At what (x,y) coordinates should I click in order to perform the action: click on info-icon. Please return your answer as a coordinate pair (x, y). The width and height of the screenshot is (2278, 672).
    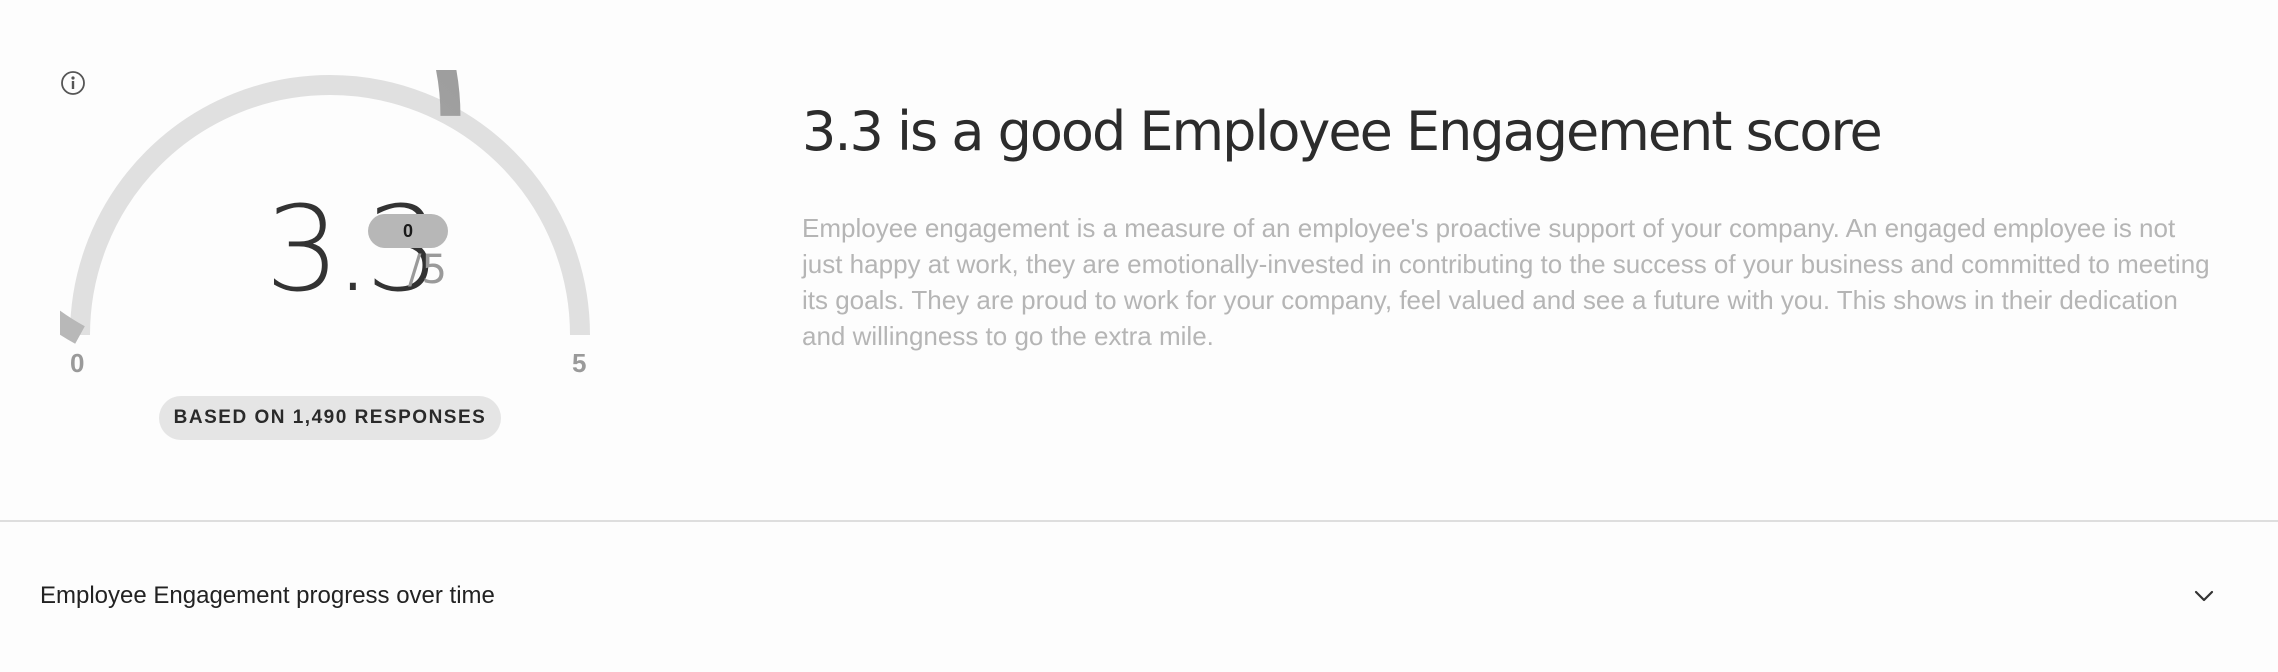
    Looking at the image, I should click on (73, 83).